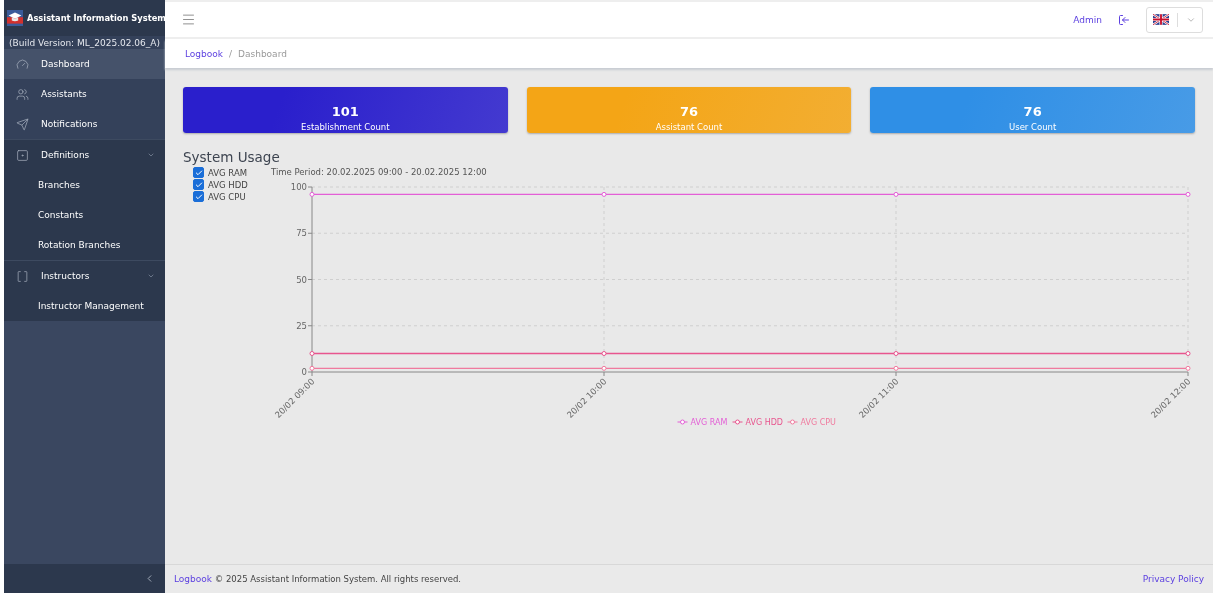  What do you see at coordinates (232, 172) in the screenshot?
I see `series-checkbox: AVG RAM` at bounding box center [232, 172].